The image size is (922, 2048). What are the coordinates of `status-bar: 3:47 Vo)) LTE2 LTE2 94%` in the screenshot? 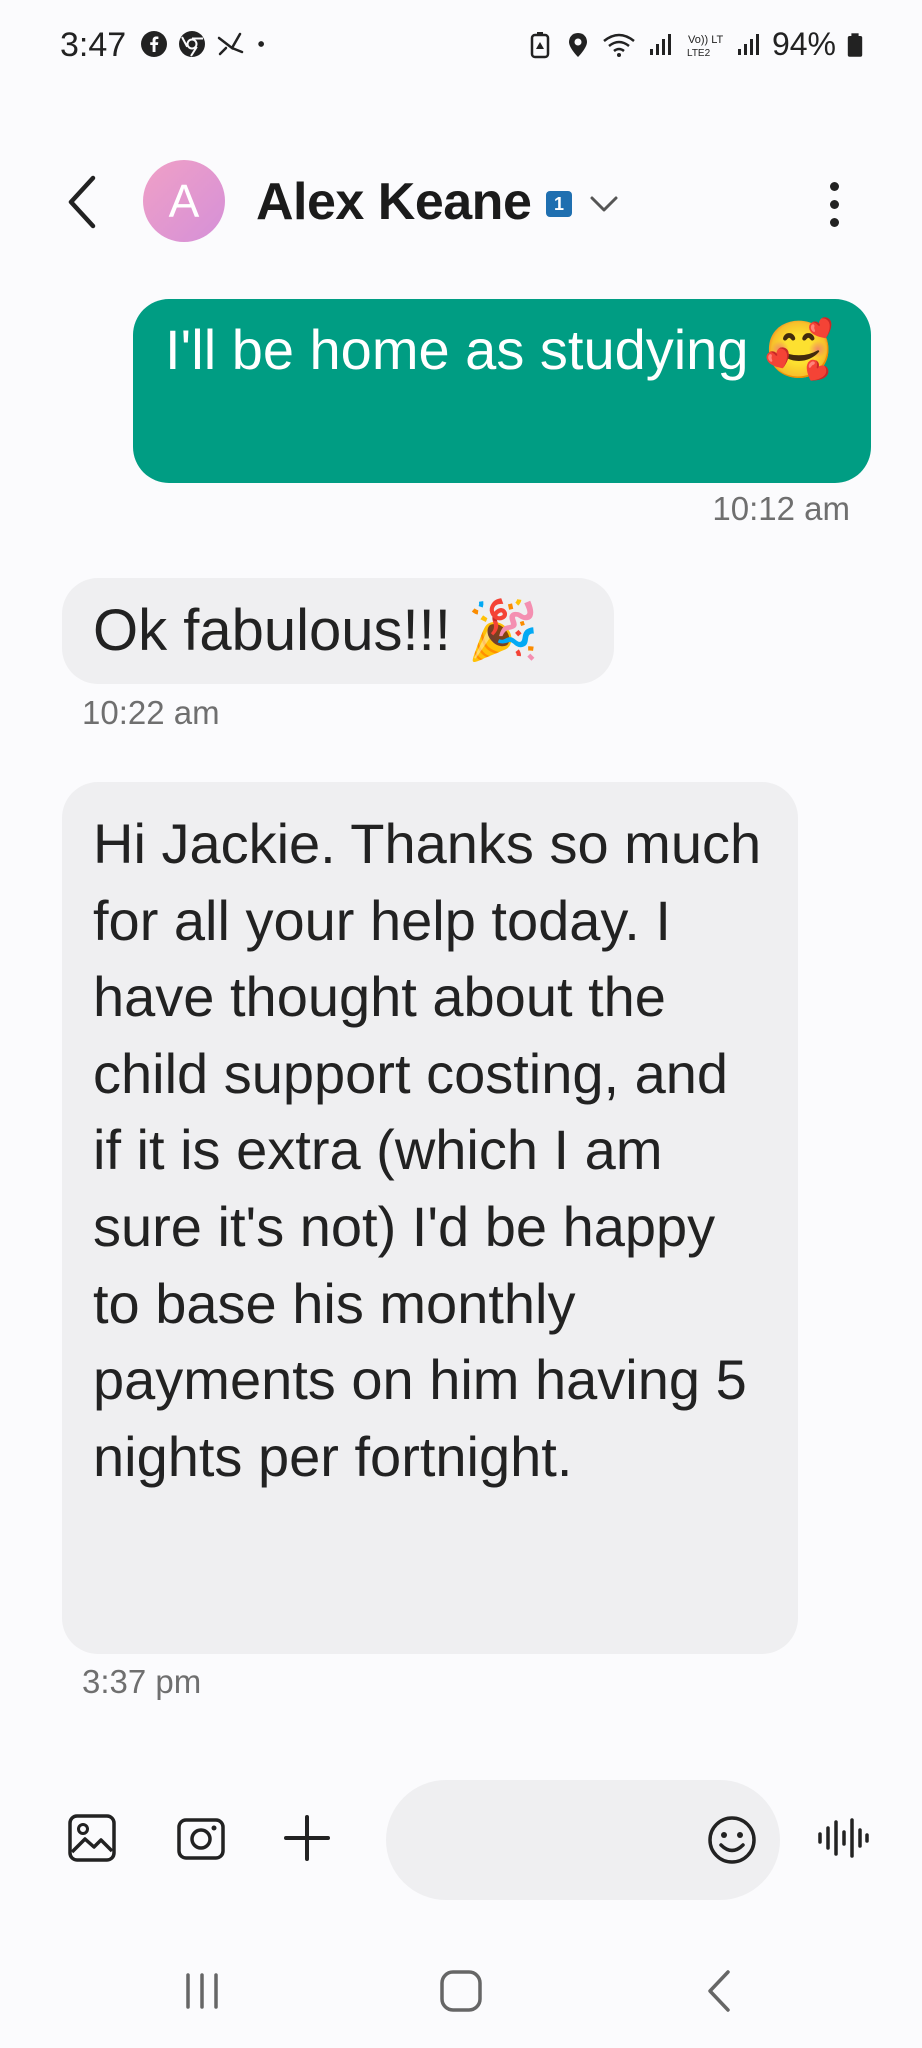 It's located at (461, 48).